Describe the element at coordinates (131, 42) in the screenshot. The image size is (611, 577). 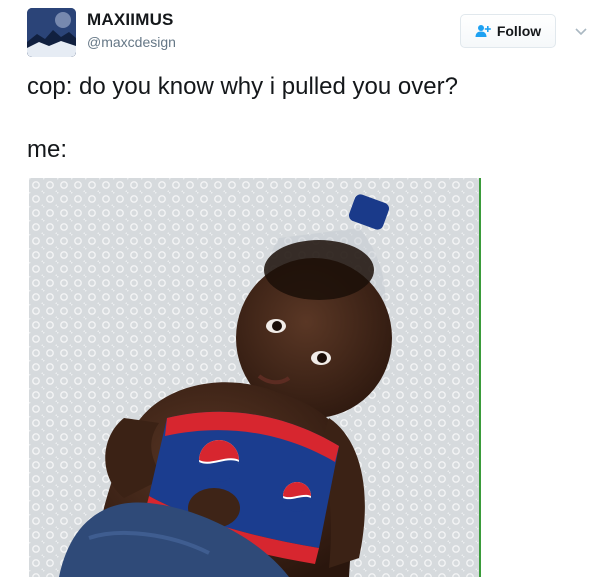
I see `author-screen-name: @maxcdesign` at that location.